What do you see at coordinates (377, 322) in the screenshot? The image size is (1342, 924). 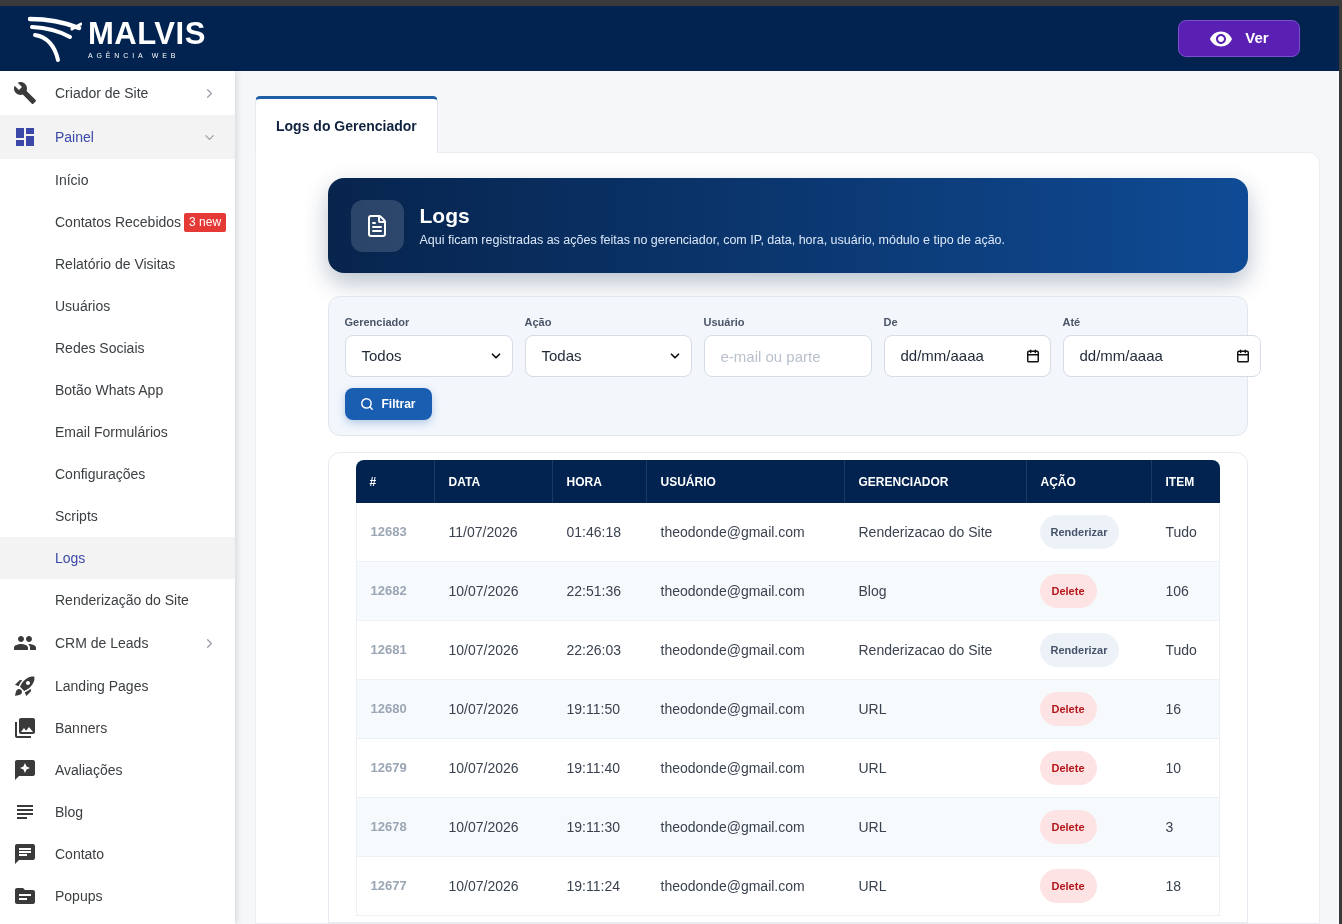 I see `field-label: Gerenciador` at bounding box center [377, 322].